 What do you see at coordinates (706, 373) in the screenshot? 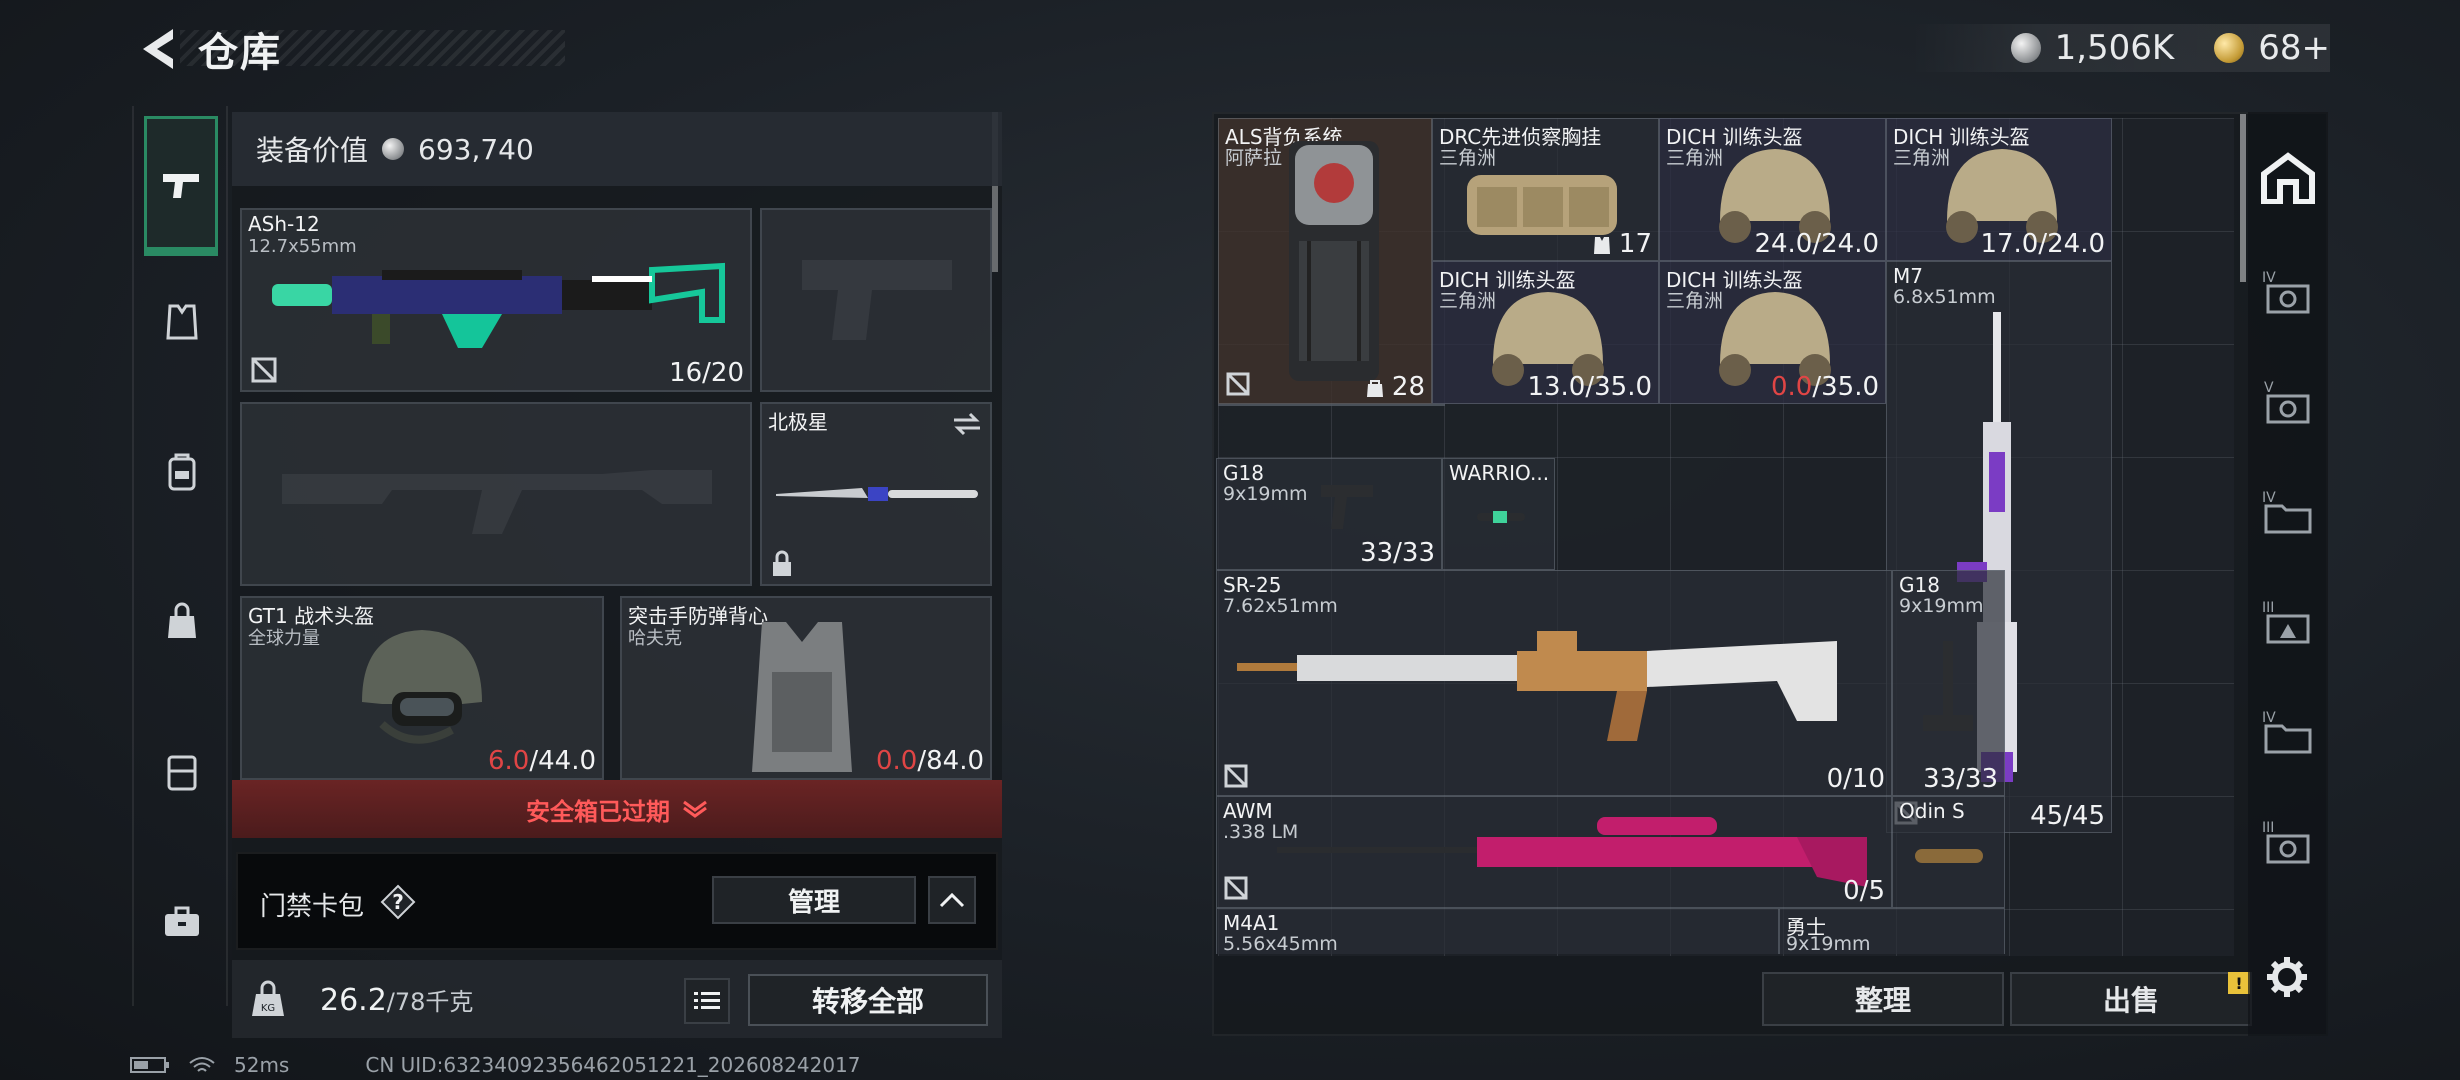
I see `primary-weapon-ammo: 16/20` at bounding box center [706, 373].